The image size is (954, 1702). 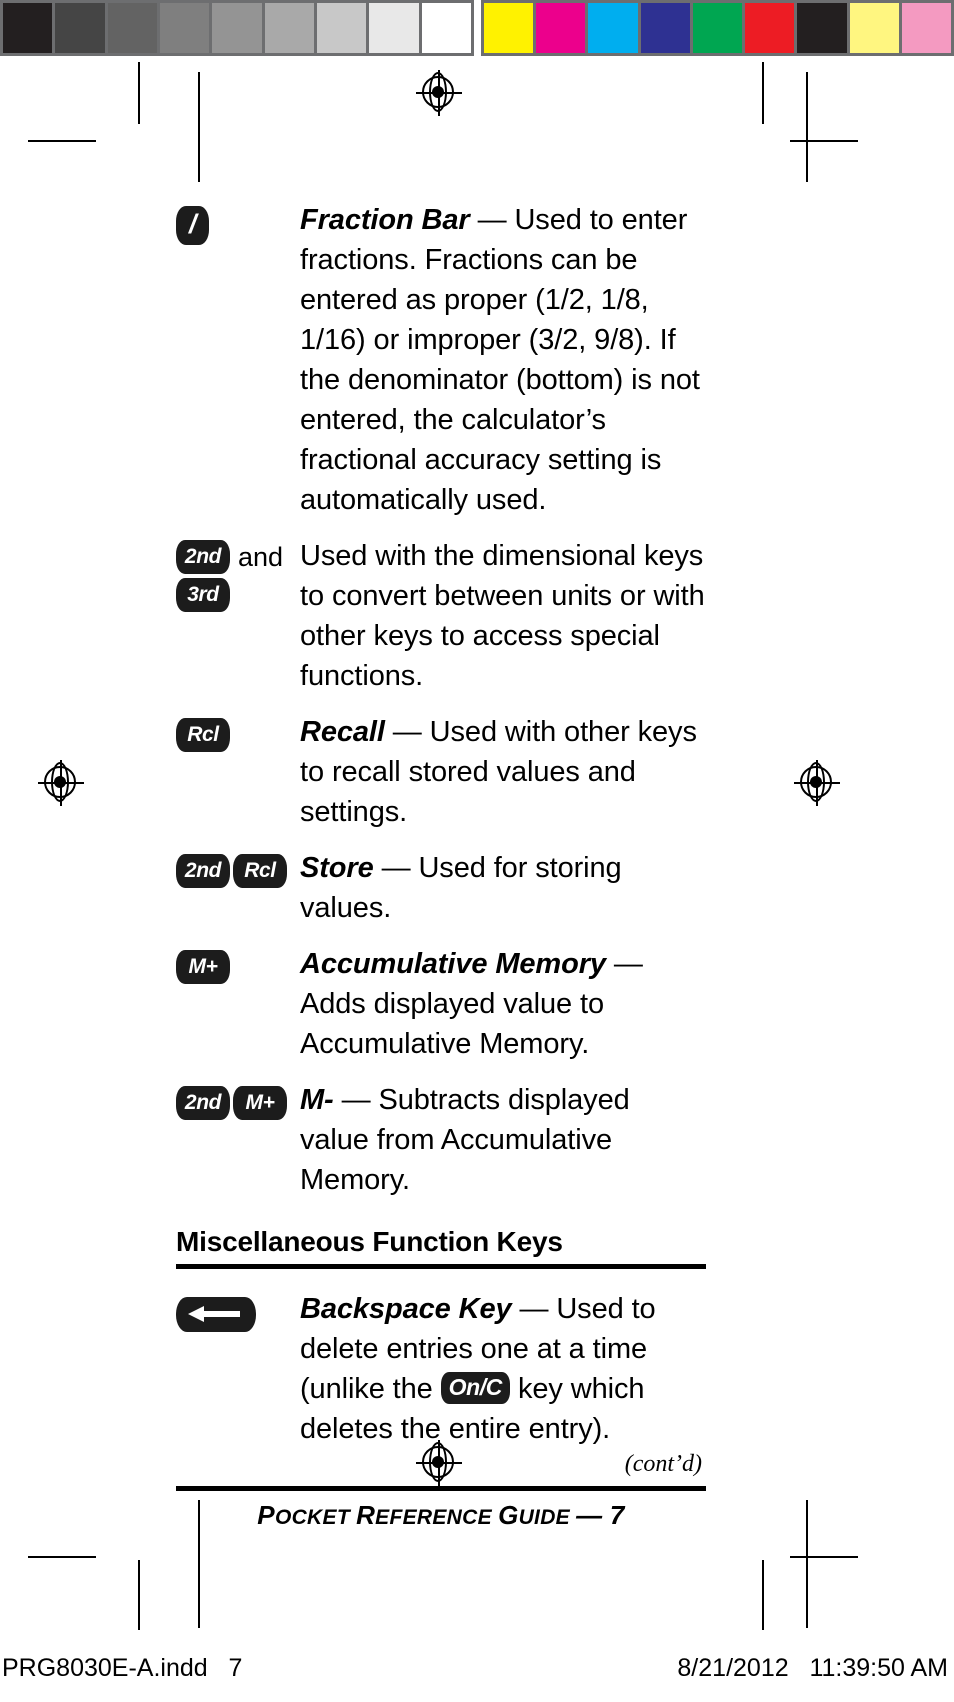 What do you see at coordinates (369, 1241) in the screenshot?
I see `section-title: Miscellaneous Function Keys` at bounding box center [369, 1241].